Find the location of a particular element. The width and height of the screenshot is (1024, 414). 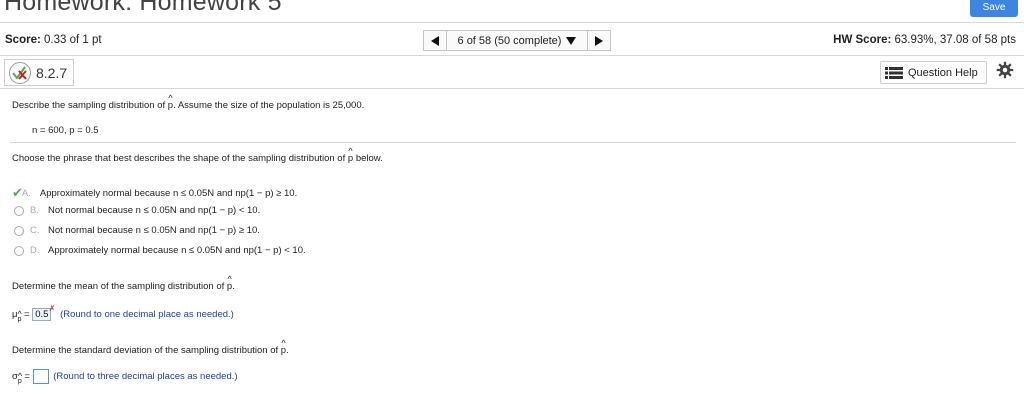

check-icon: ✔ is located at coordinates (17, 192).